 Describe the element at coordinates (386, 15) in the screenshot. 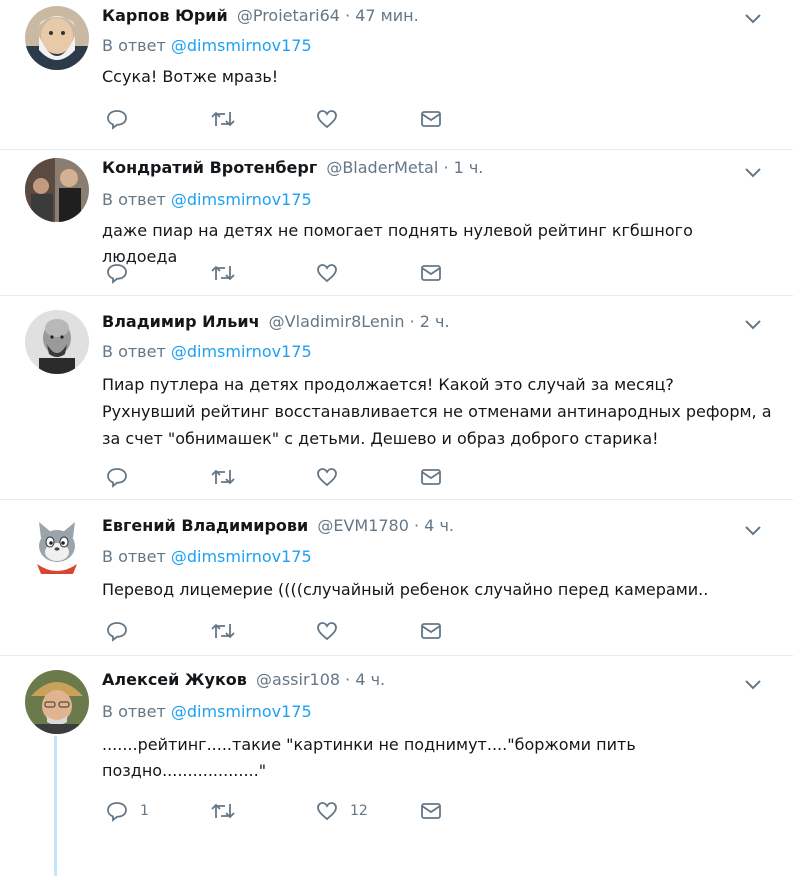

I see `timestamp: 47 мин.` at that location.